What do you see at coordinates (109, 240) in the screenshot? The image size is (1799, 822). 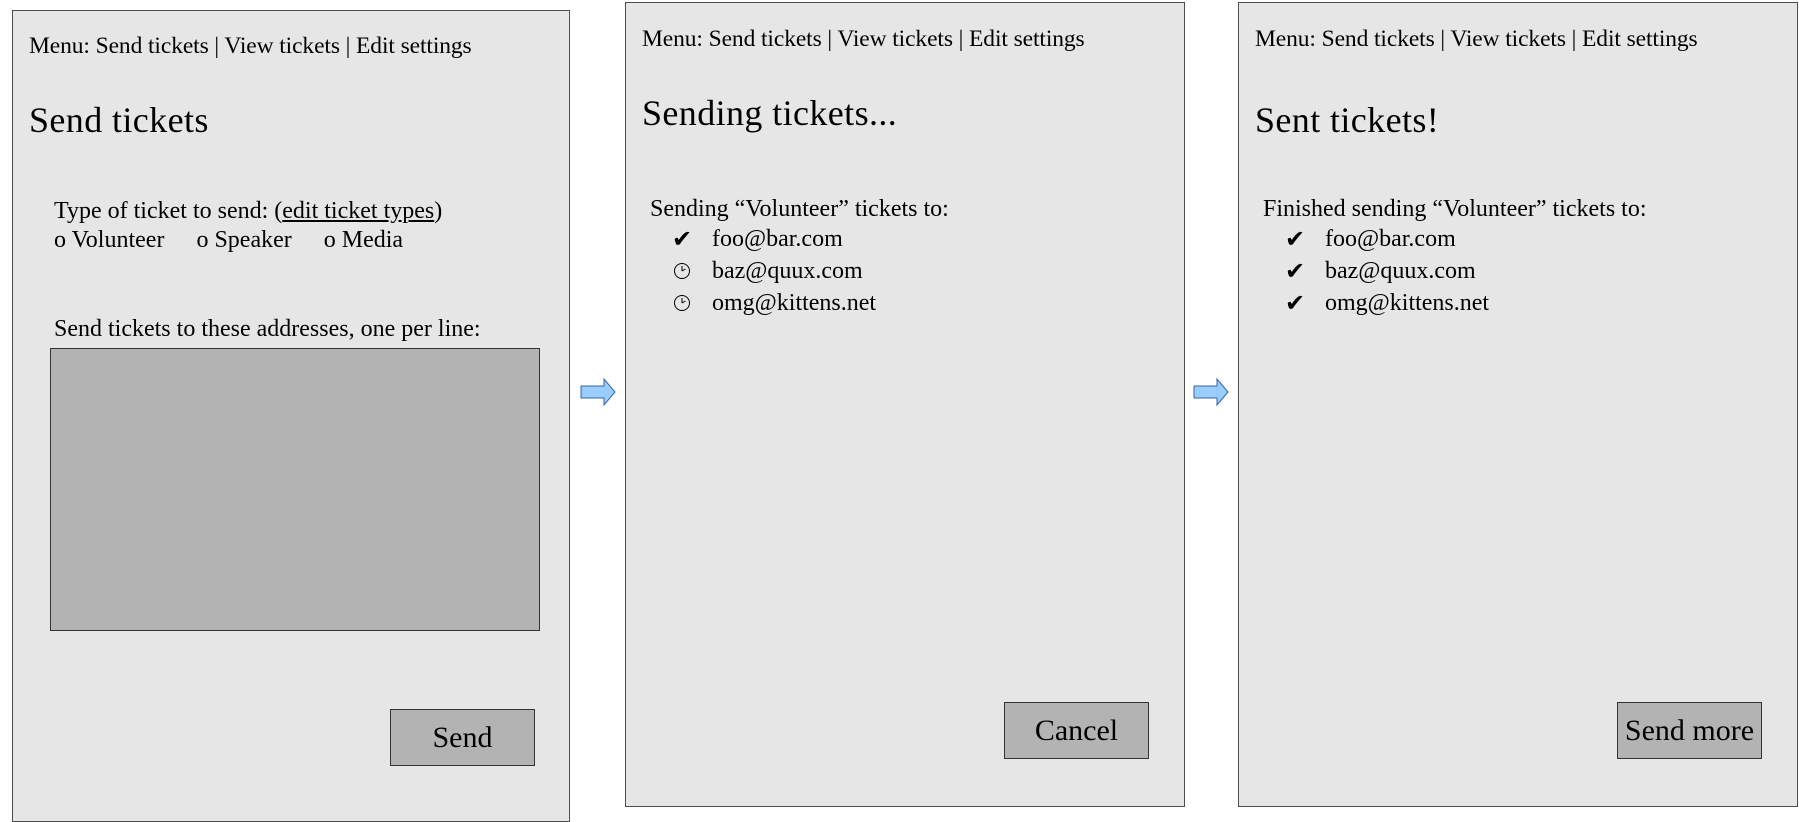 I see `radio-volunteer: o Volunteer` at bounding box center [109, 240].